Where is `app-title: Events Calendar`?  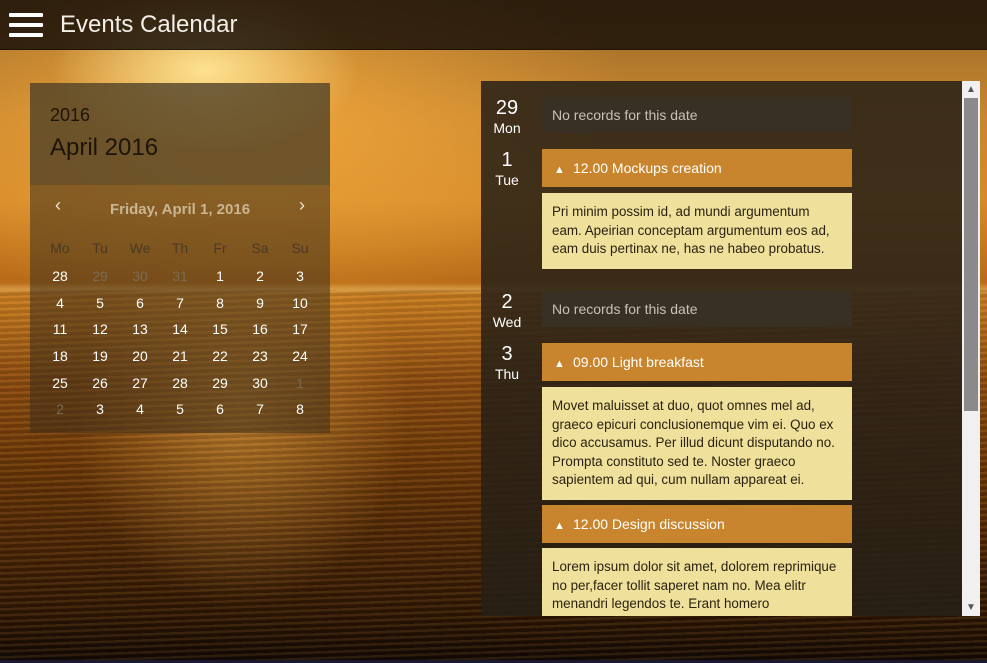
app-title: Events Calendar is located at coordinates (149, 24).